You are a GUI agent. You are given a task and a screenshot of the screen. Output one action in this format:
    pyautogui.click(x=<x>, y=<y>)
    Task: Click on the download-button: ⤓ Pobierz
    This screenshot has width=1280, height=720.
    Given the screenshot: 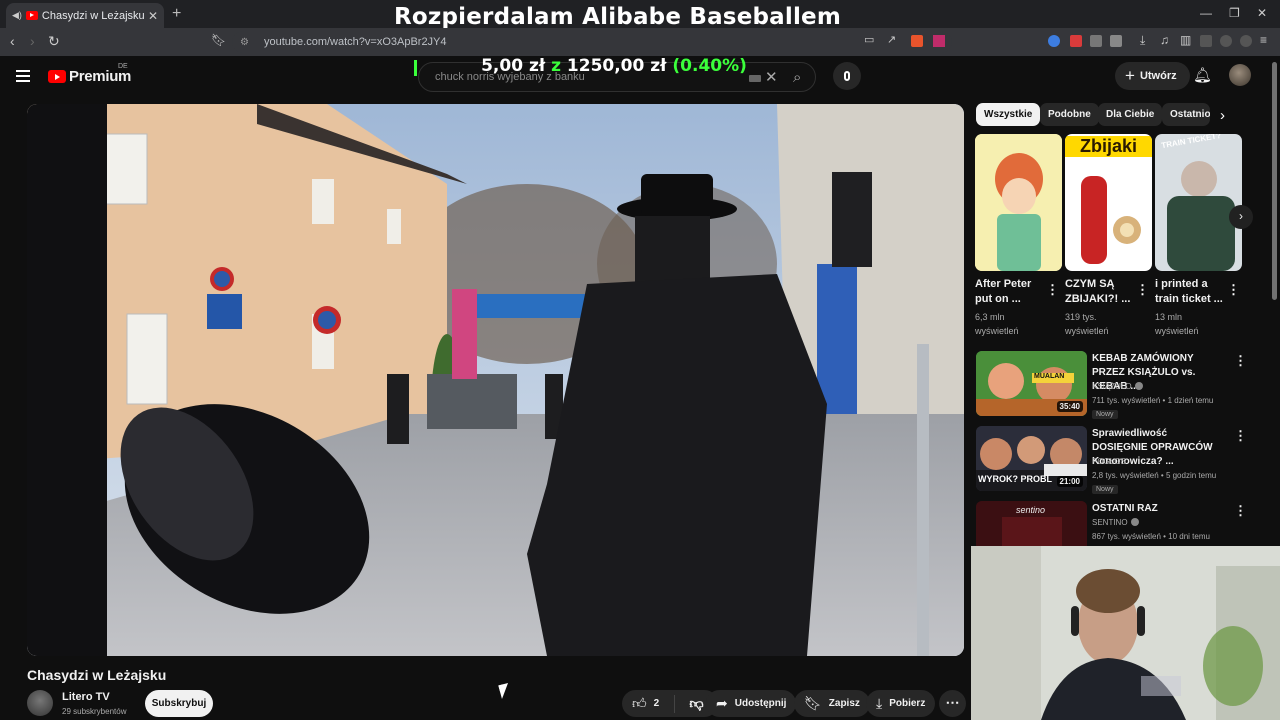 What is the action you would take?
    pyautogui.click(x=901, y=703)
    